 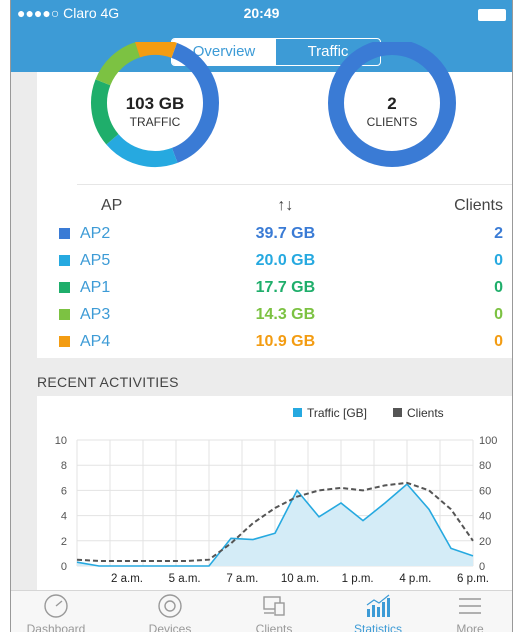 What do you see at coordinates (285, 314) in the screenshot?
I see `ap-traffic: 14.3 GB` at bounding box center [285, 314].